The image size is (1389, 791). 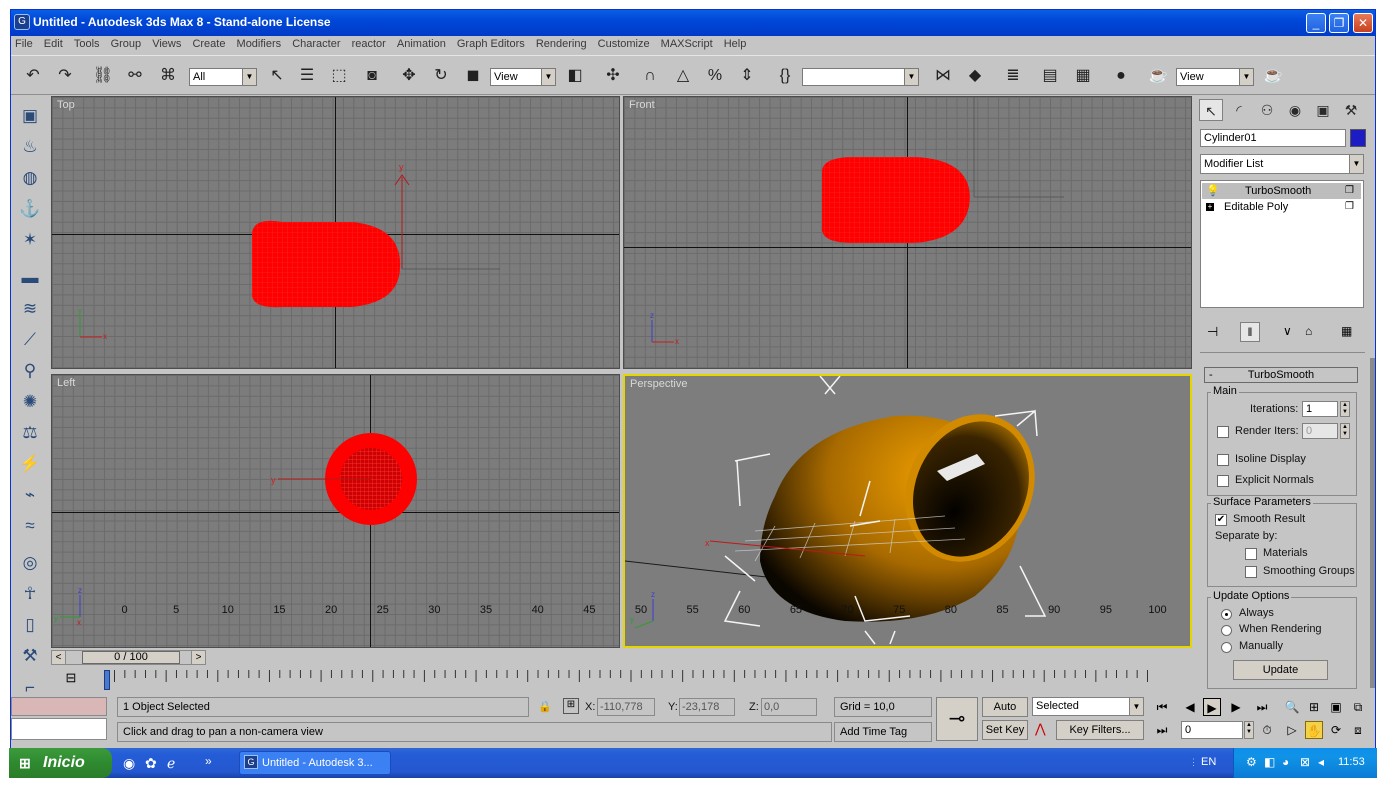 What do you see at coordinates (30, 402) in the screenshot?
I see `wind-icon: ✺` at bounding box center [30, 402].